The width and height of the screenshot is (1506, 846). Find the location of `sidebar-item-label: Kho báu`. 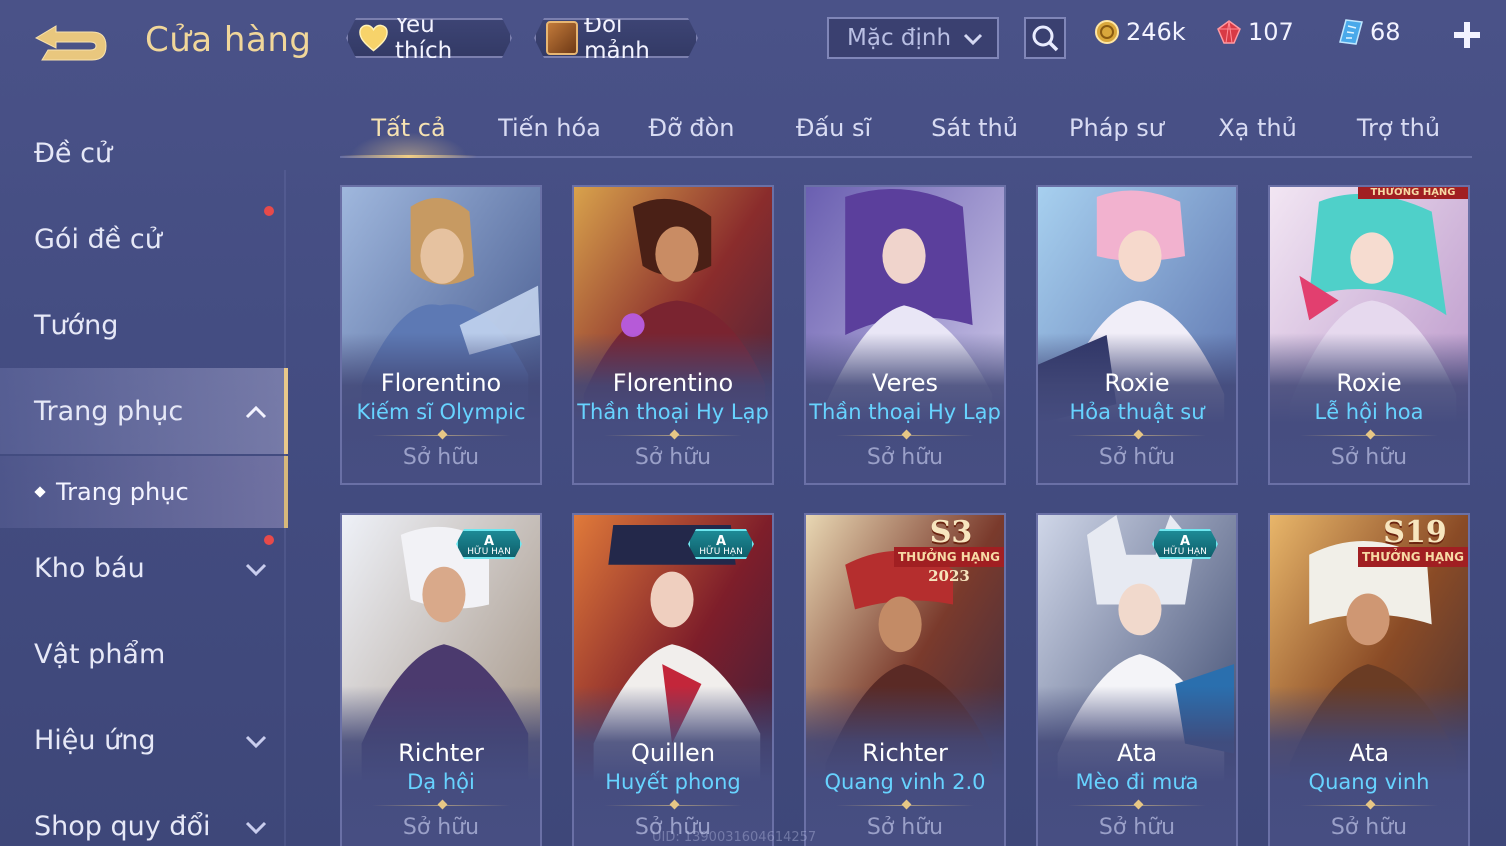

sidebar-item-label: Kho báu is located at coordinates (89, 568).